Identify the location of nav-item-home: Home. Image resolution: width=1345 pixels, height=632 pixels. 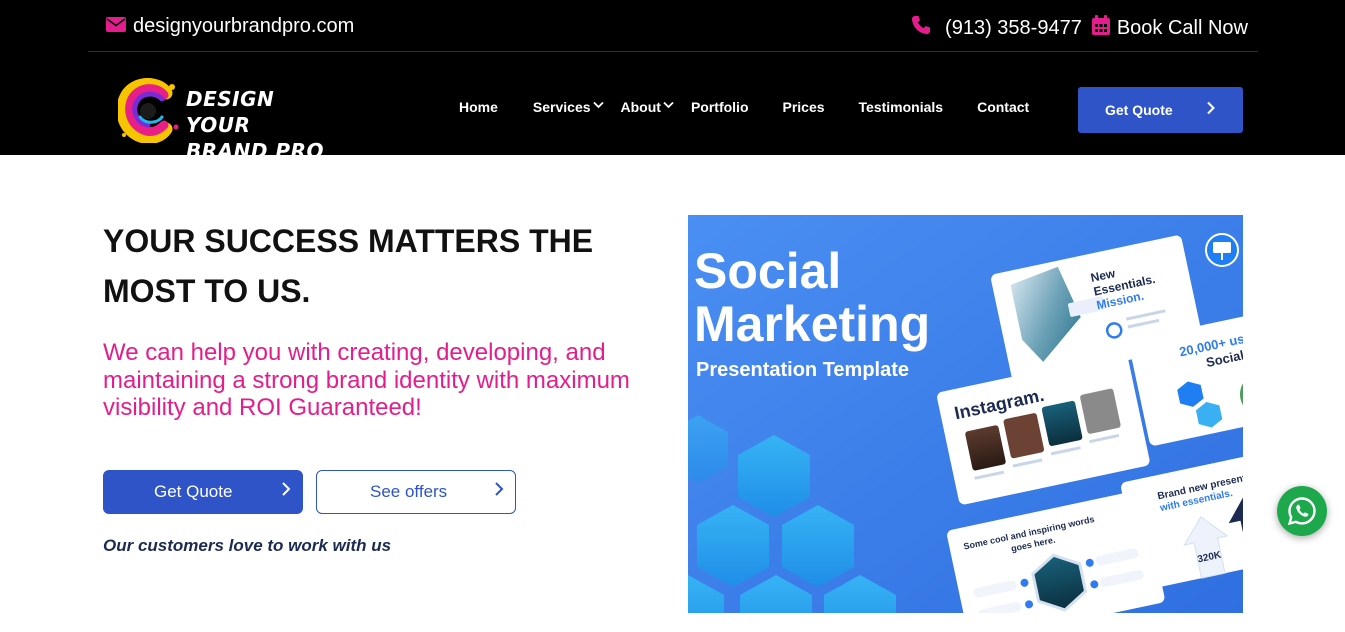
(478, 107).